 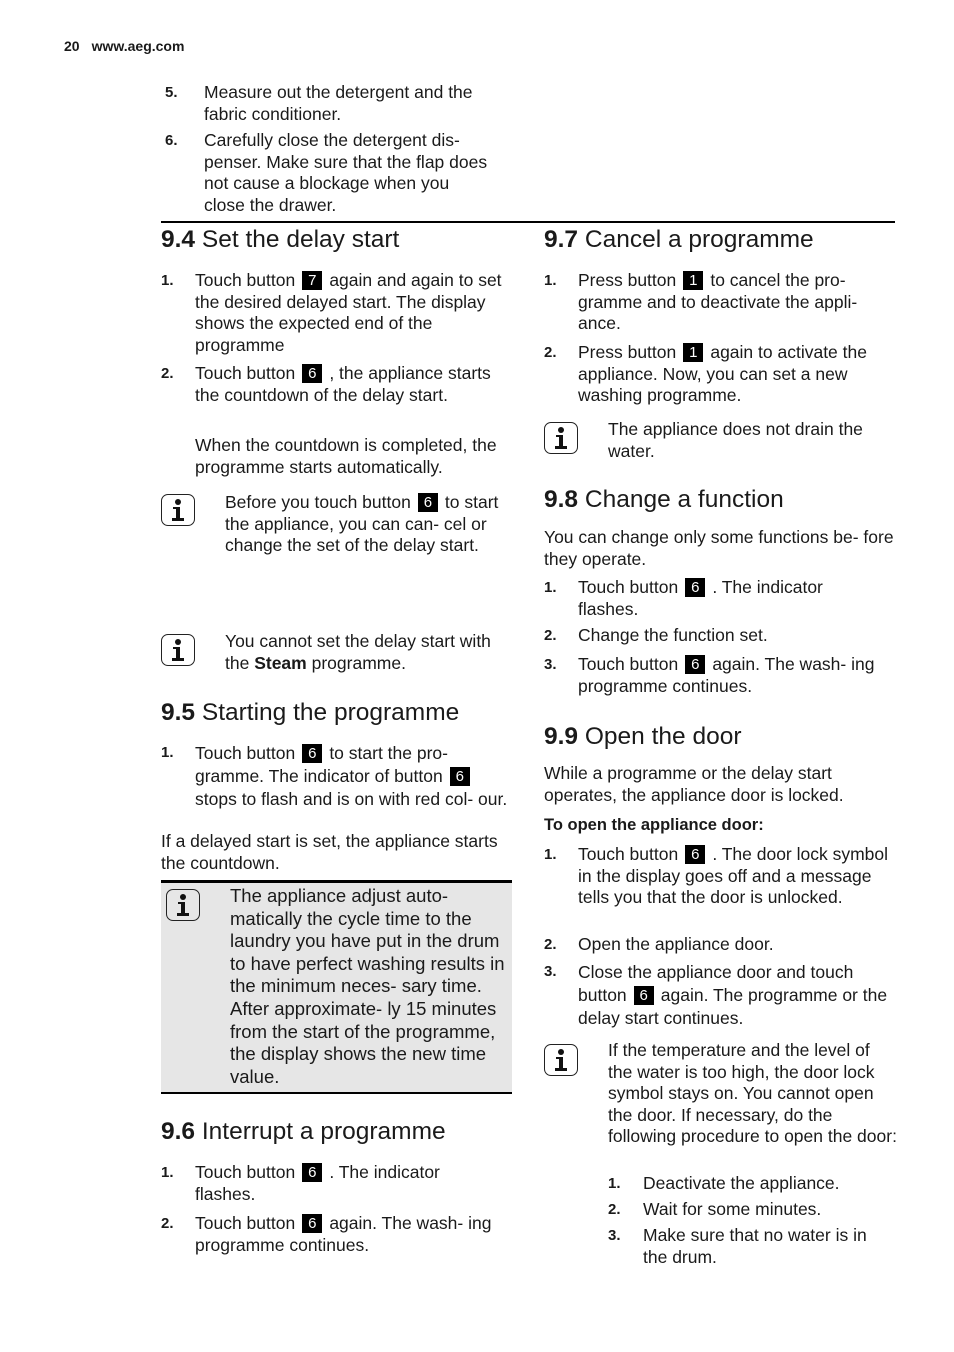 I want to click on heading-9-5: 9.5 Starting the programme, so click(x=310, y=712).